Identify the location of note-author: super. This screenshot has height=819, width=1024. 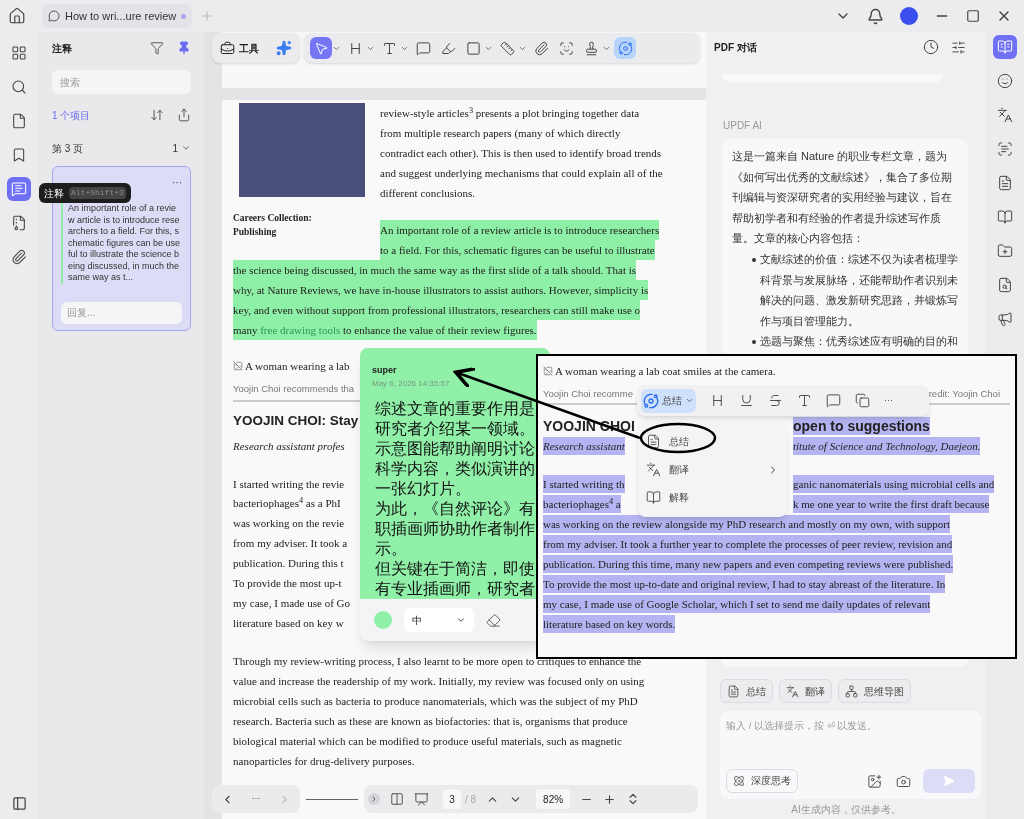
(384, 370).